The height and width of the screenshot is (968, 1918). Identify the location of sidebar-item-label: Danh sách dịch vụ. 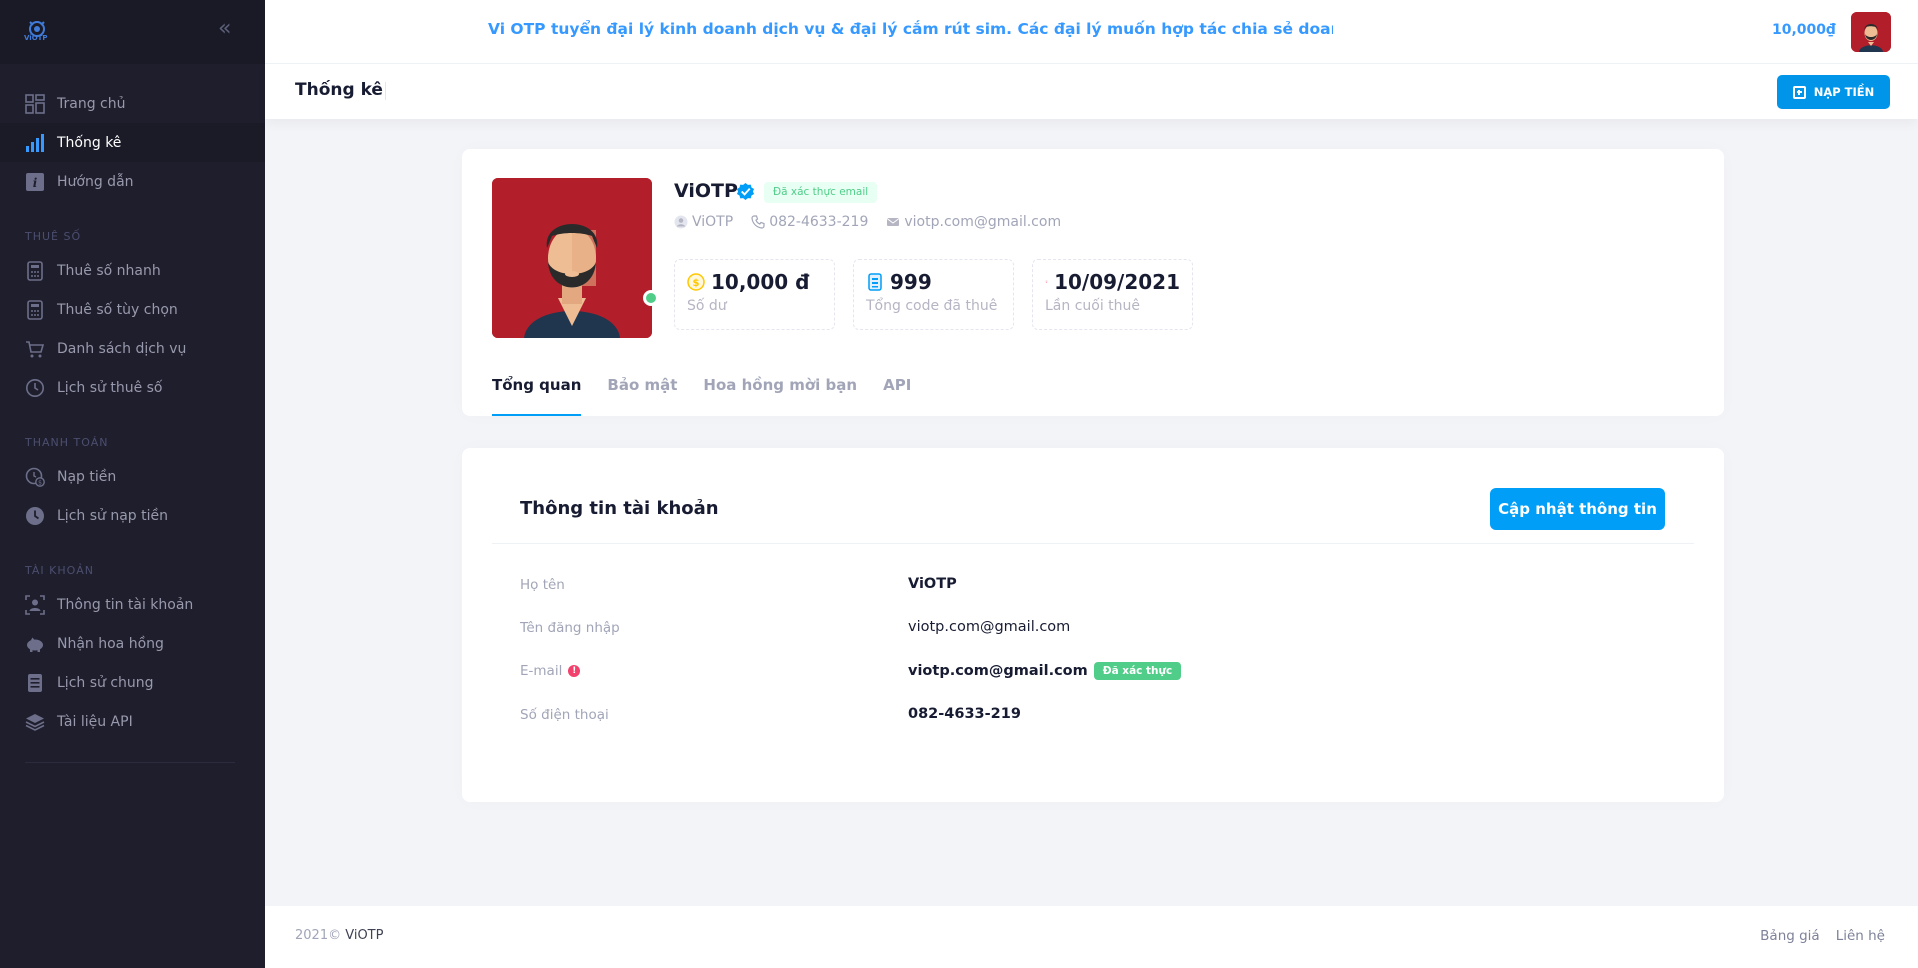
(122, 348).